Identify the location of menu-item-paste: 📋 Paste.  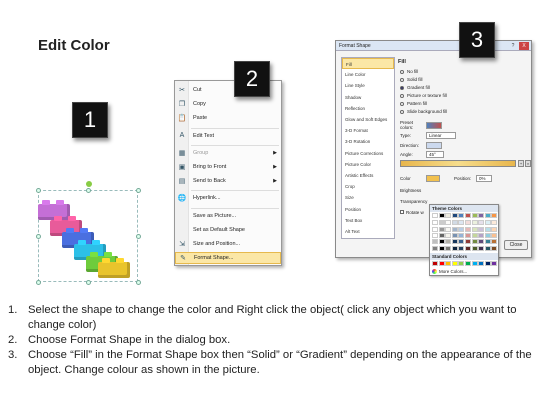
(228, 118).